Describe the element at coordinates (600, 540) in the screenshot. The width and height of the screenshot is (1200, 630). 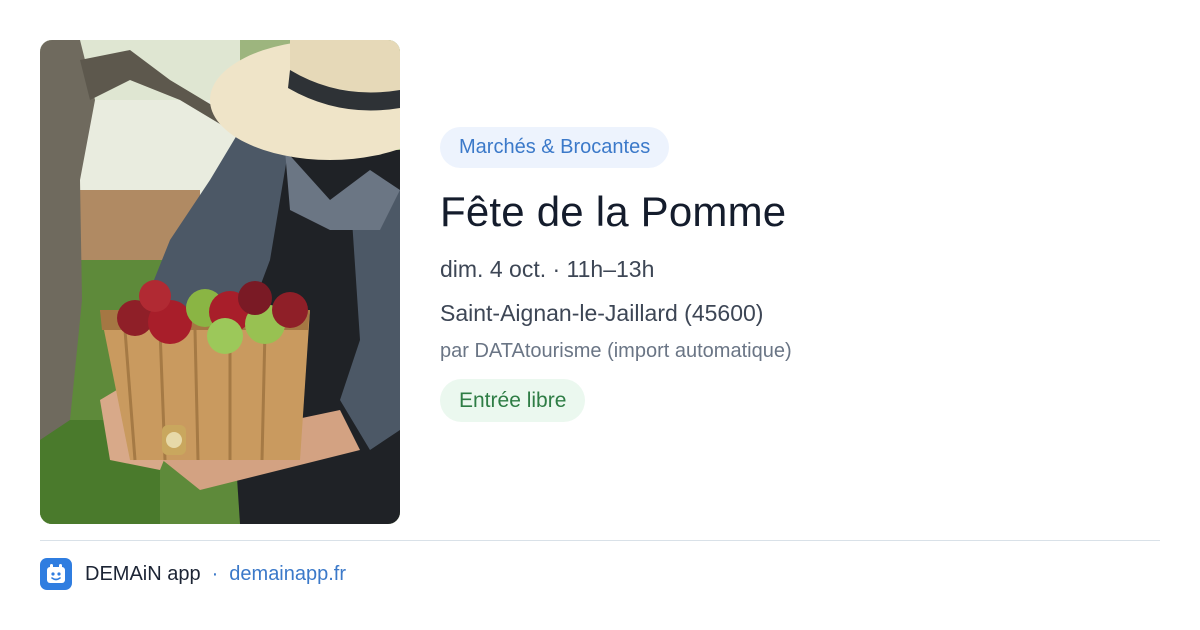
I see `divider` at that location.